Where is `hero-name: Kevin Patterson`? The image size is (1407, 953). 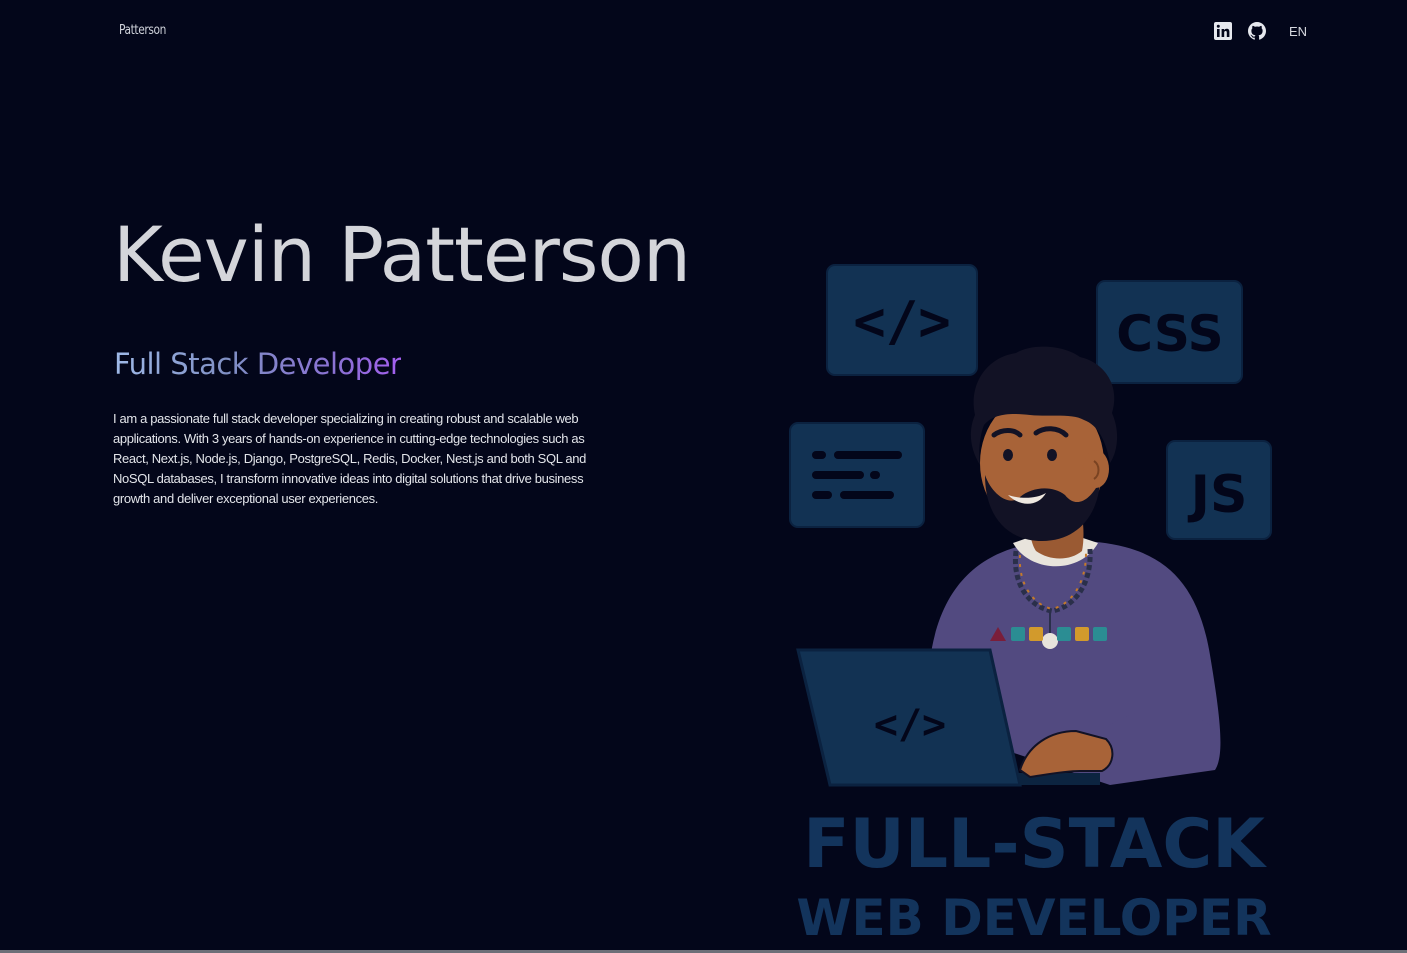
hero-name: Kevin Patterson is located at coordinates (402, 254).